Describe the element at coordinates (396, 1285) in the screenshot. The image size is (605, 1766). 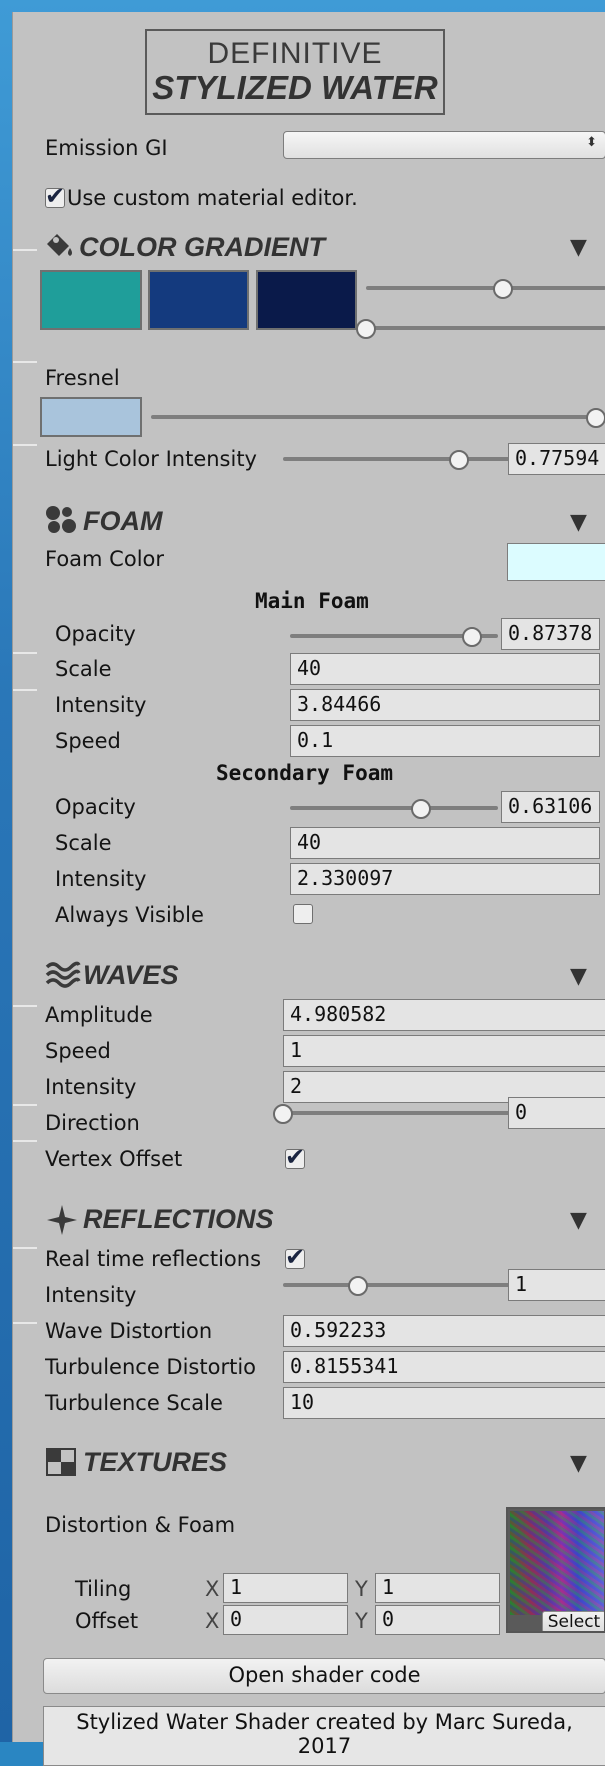
I see `reflections-intensity-slider-track` at that location.